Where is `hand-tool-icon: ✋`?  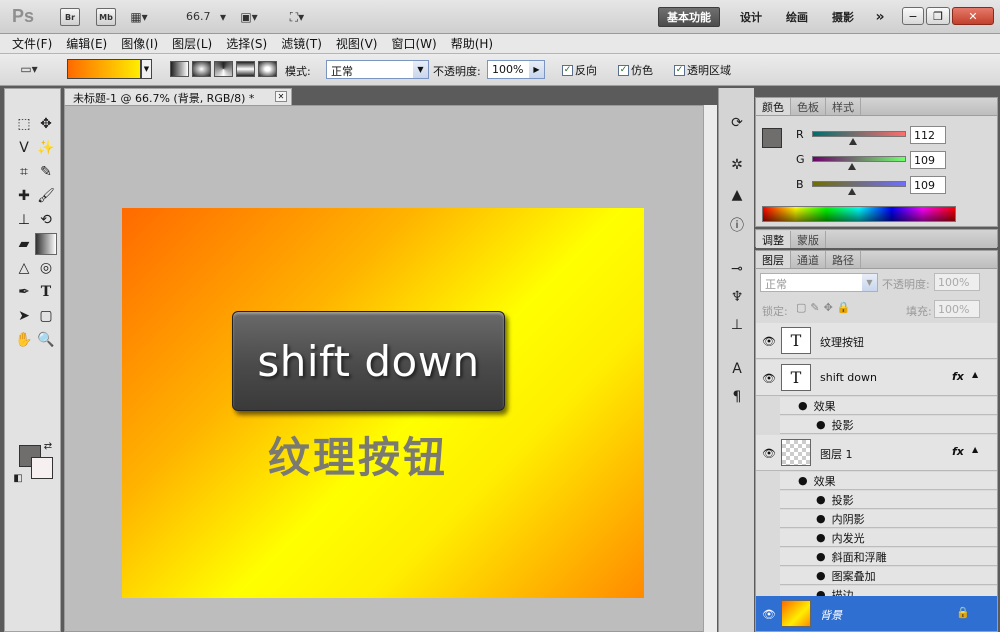
hand-tool-icon: ✋ is located at coordinates (24, 340).